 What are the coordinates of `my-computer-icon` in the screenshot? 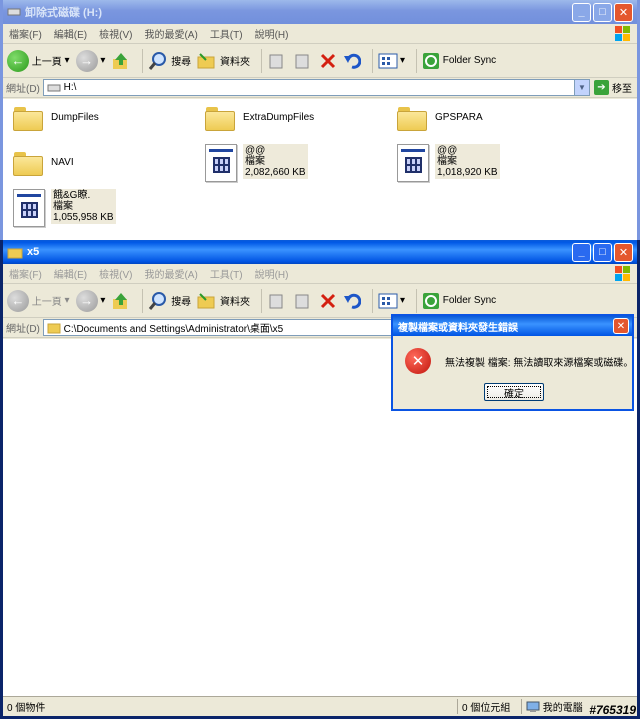 It's located at (533, 706).